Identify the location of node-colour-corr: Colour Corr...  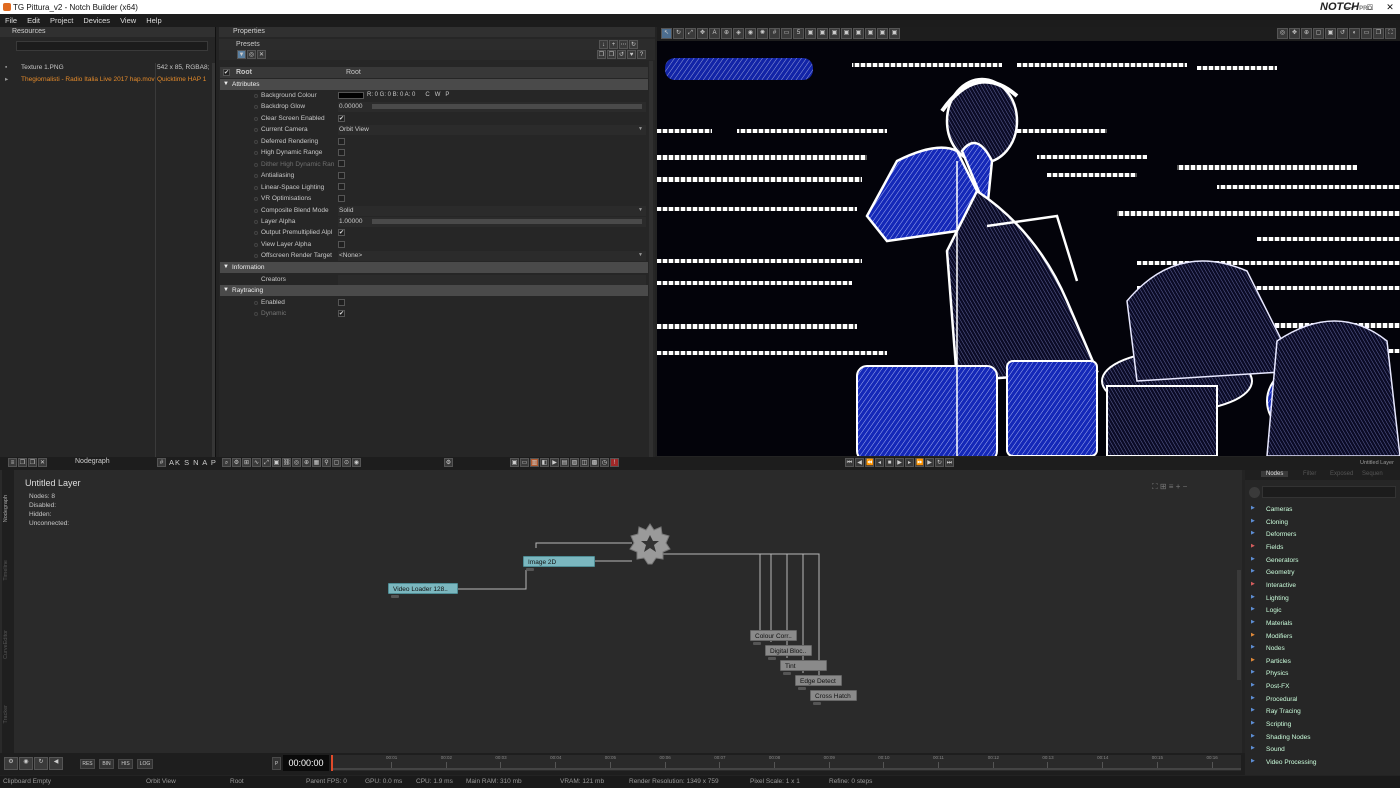
(773, 637).